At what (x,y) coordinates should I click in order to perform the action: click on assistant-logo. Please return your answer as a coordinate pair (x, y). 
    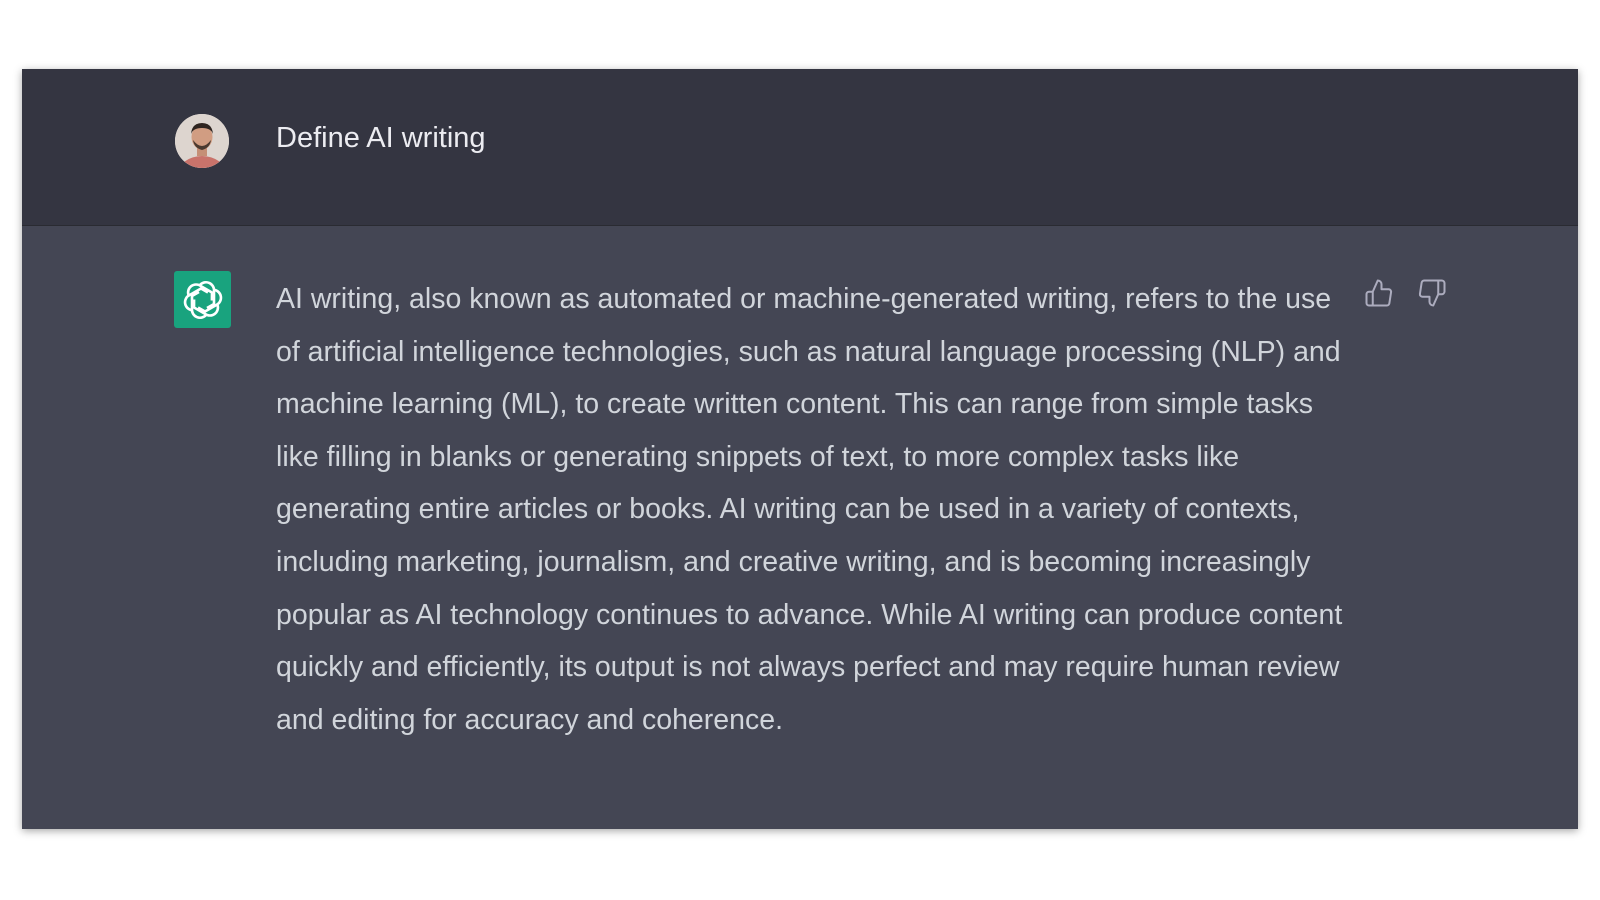
    Looking at the image, I should click on (202, 299).